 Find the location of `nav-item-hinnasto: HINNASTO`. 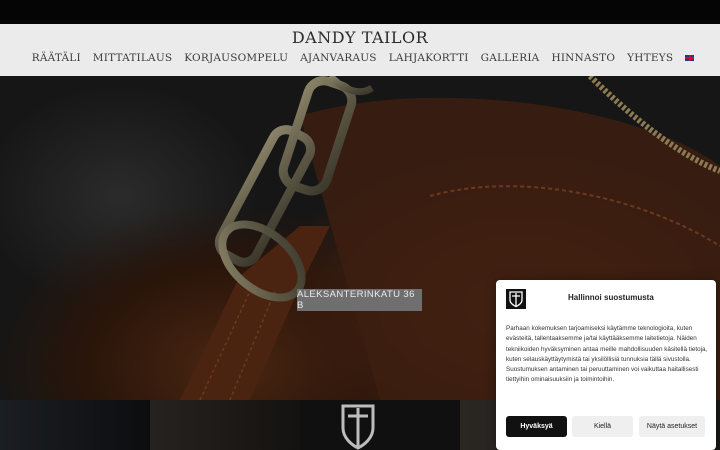

nav-item-hinnasto: HINNASTO is located at coordinates (583, 58).